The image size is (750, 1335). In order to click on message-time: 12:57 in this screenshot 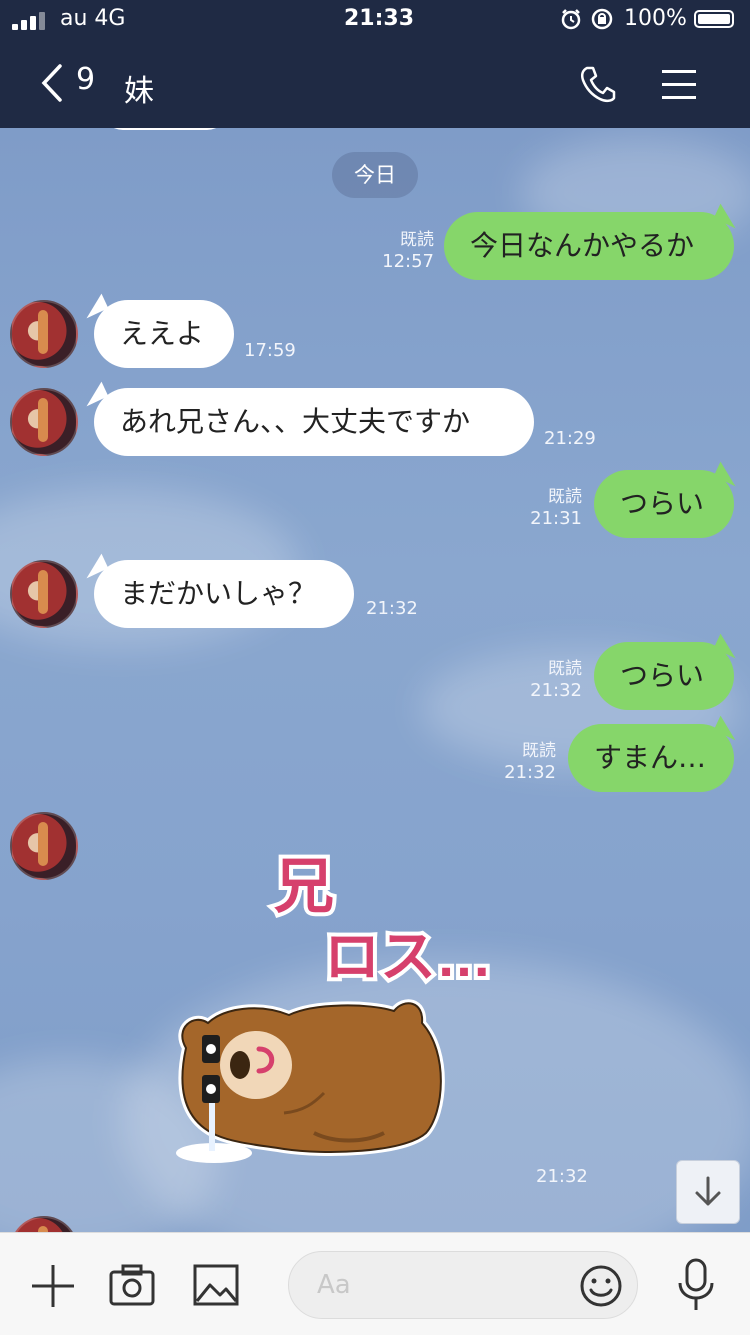, I will do `click(408, 261)`.